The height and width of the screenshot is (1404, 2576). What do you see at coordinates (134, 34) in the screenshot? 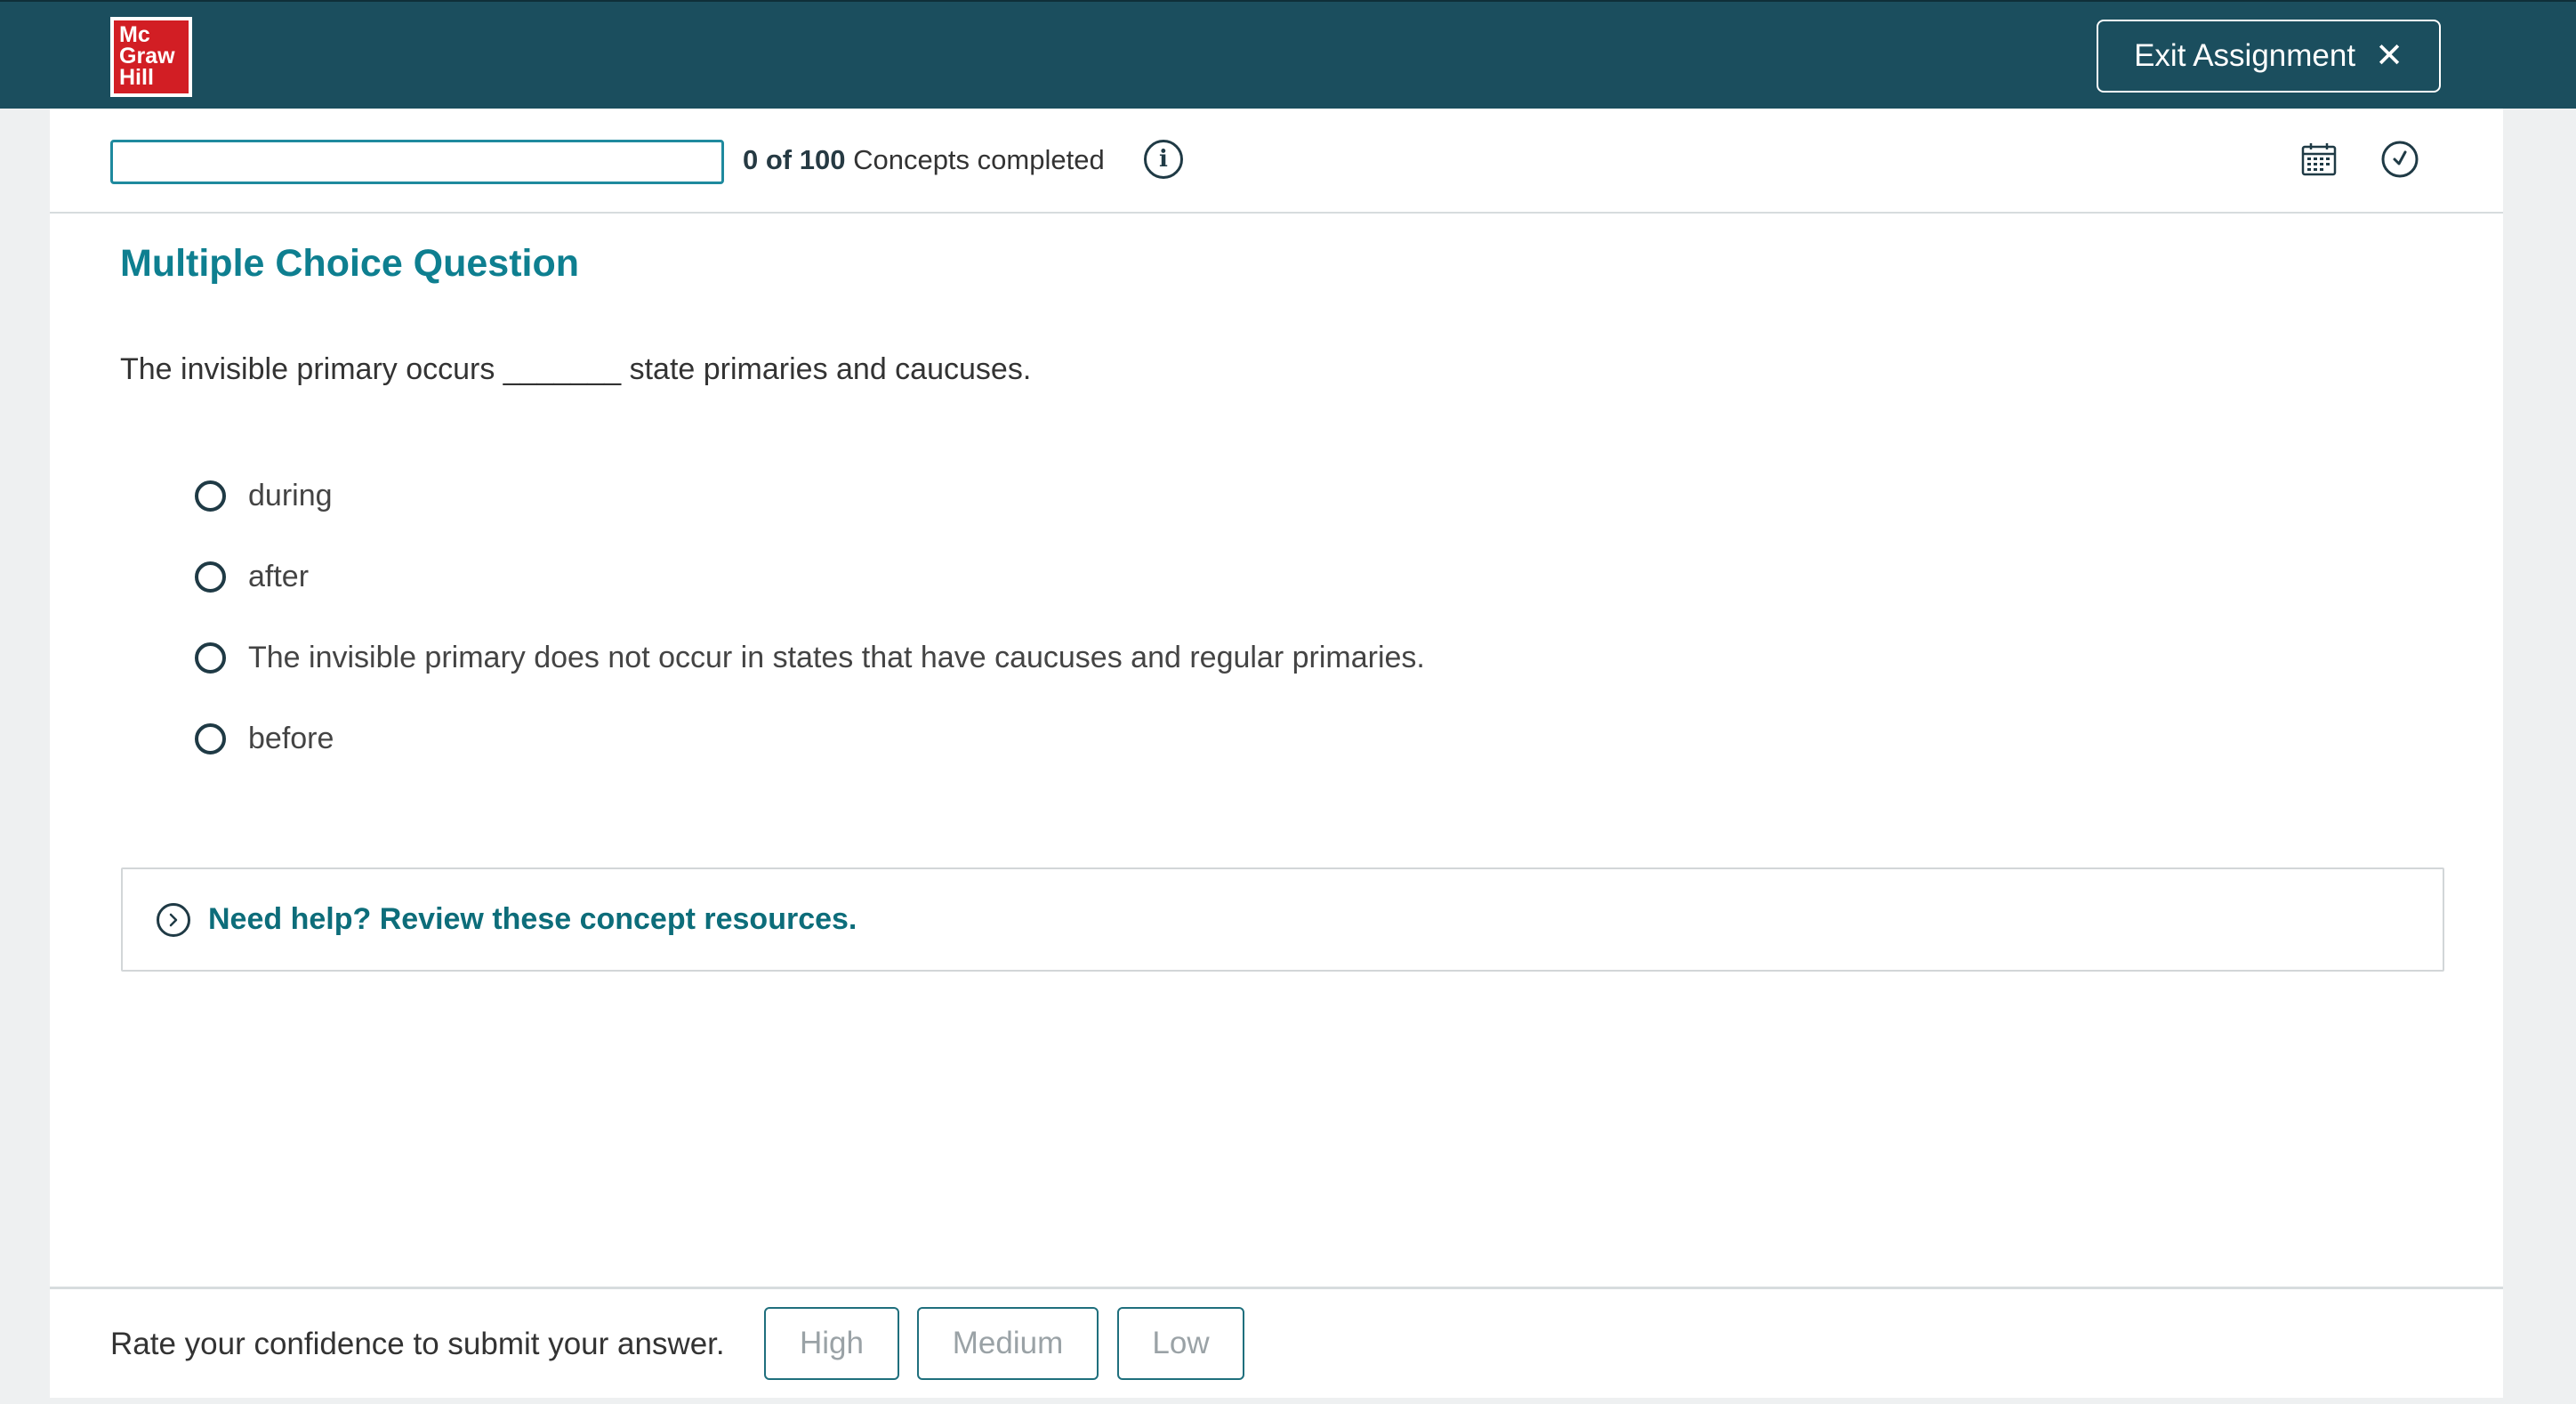
I see `logo-line-1: Mc` at bounding box center [134, 34].